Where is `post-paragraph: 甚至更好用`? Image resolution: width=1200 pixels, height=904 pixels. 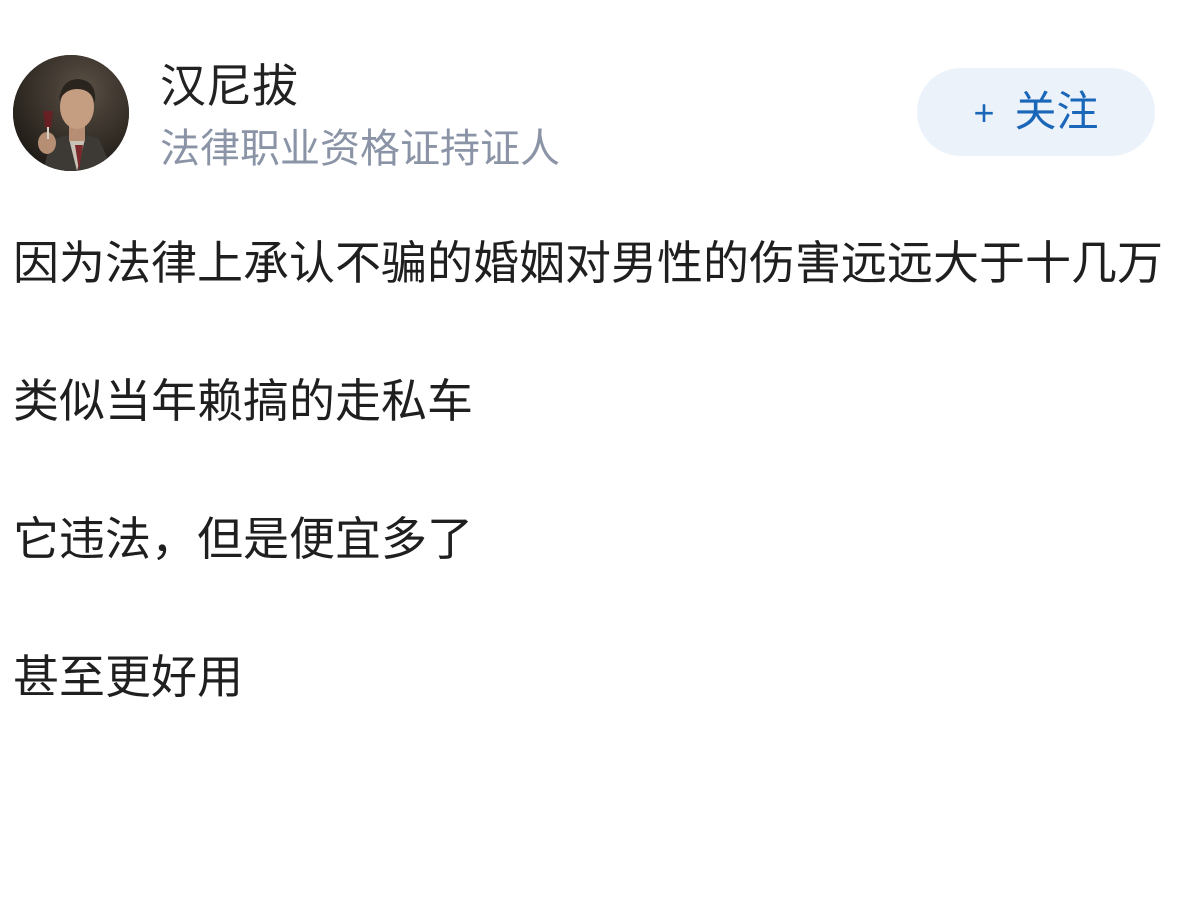 post-paragraph: 甚至更好用 is located at coordinates (128, 677).